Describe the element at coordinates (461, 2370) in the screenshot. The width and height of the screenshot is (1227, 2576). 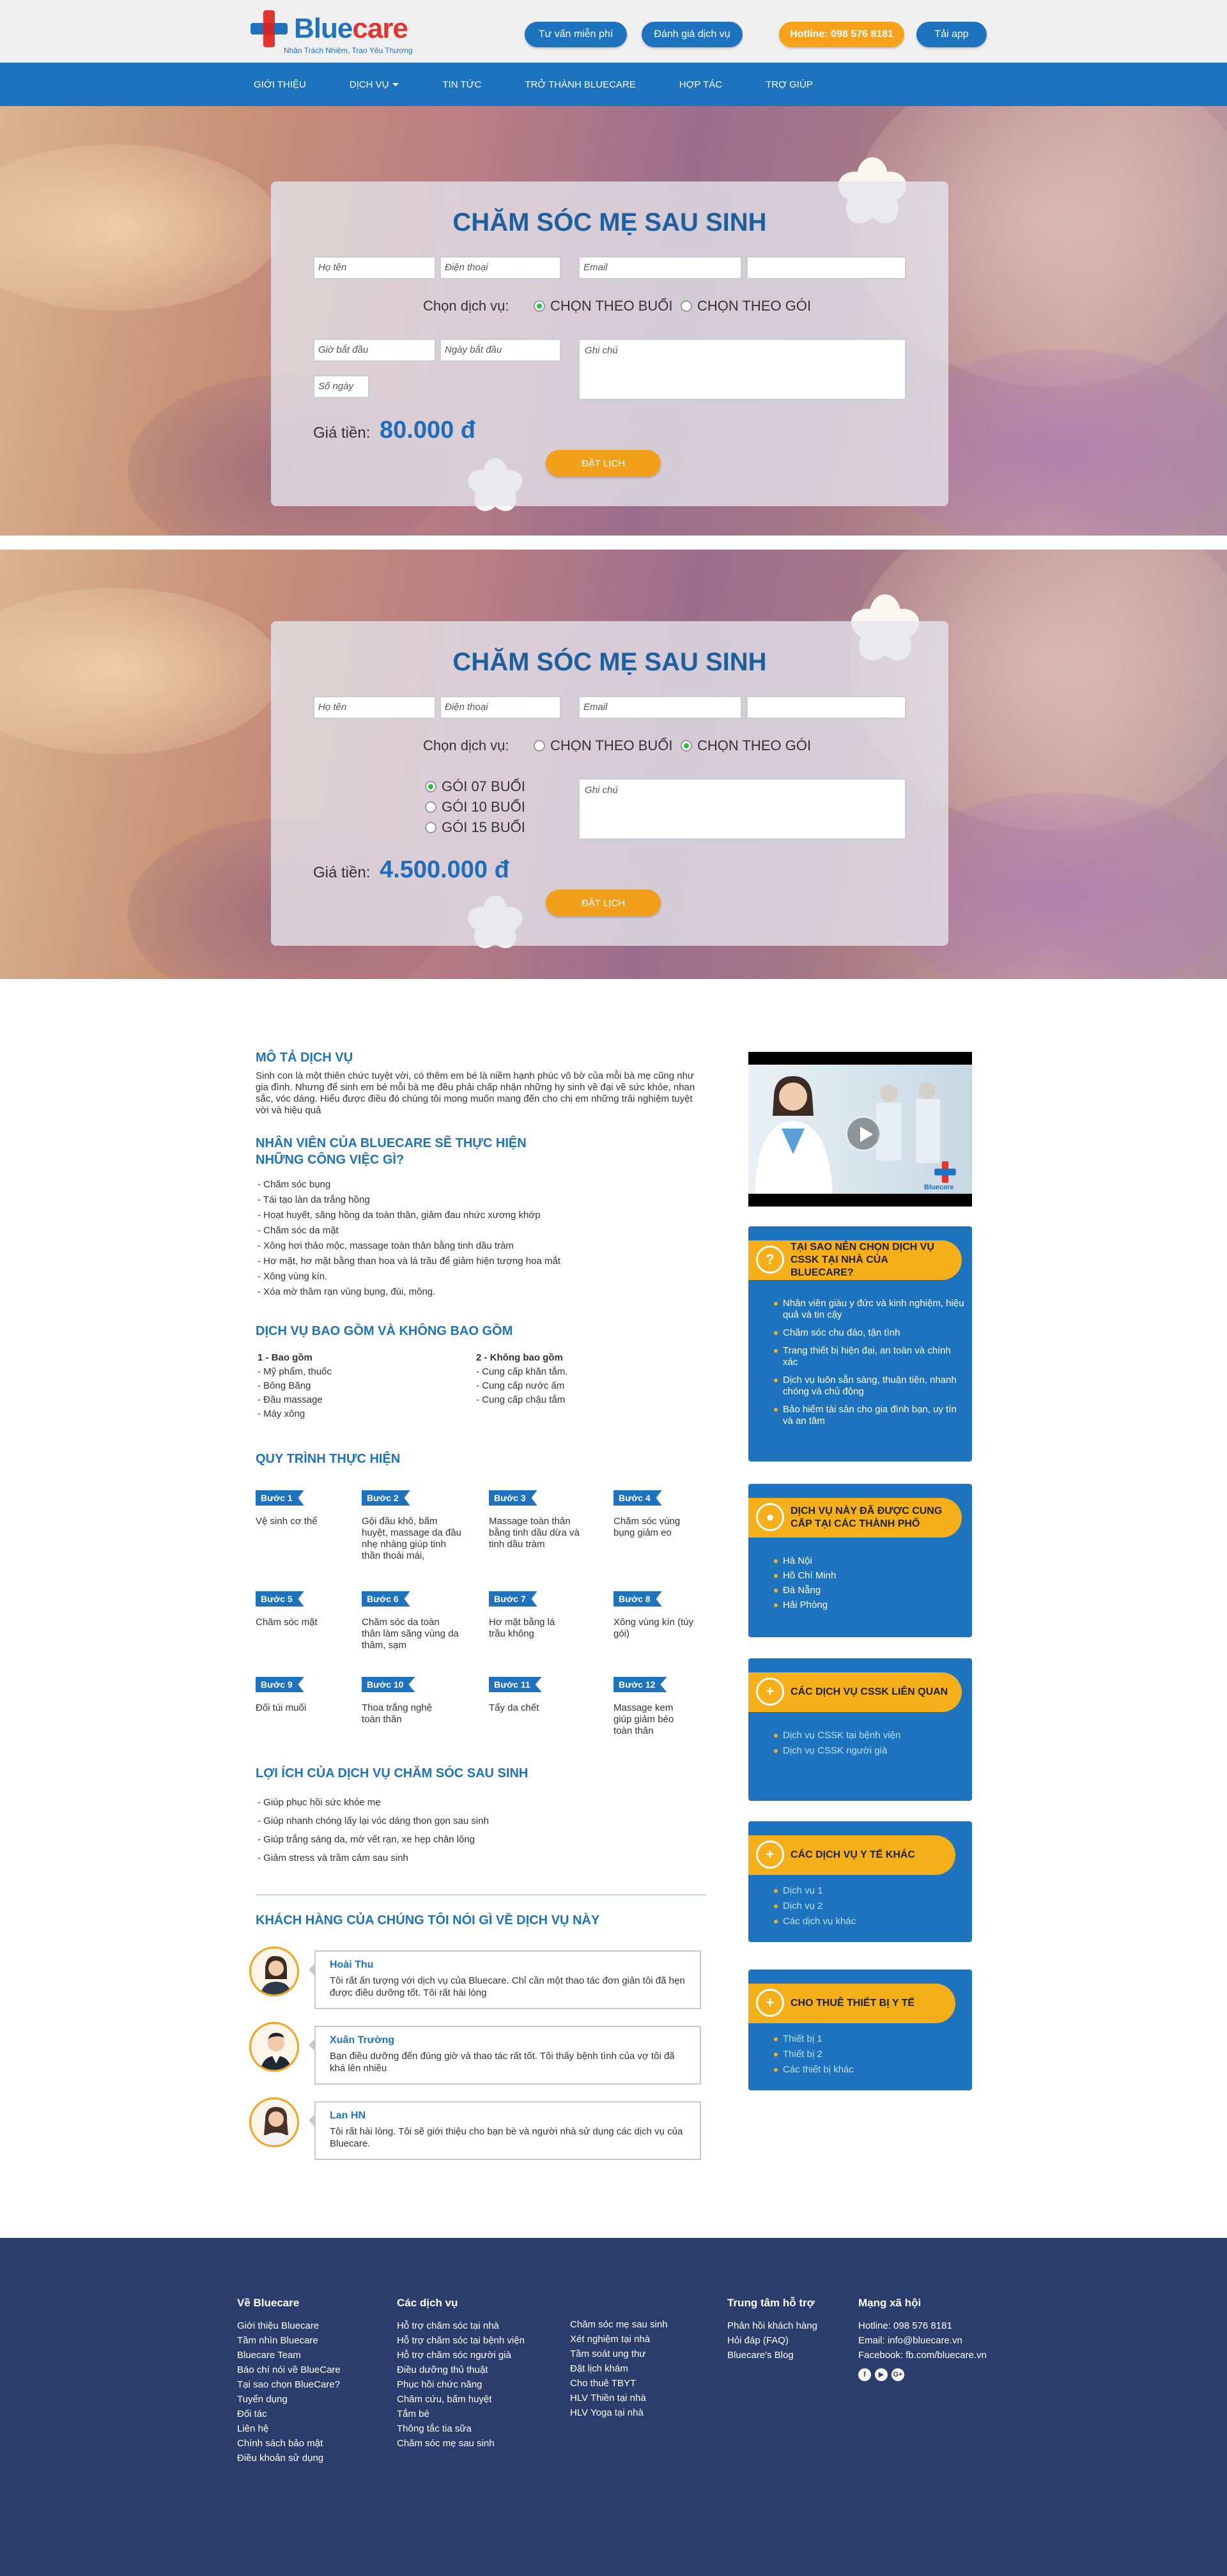
I see `footer-link: Điều dưỡng thủ thuật` at that location.